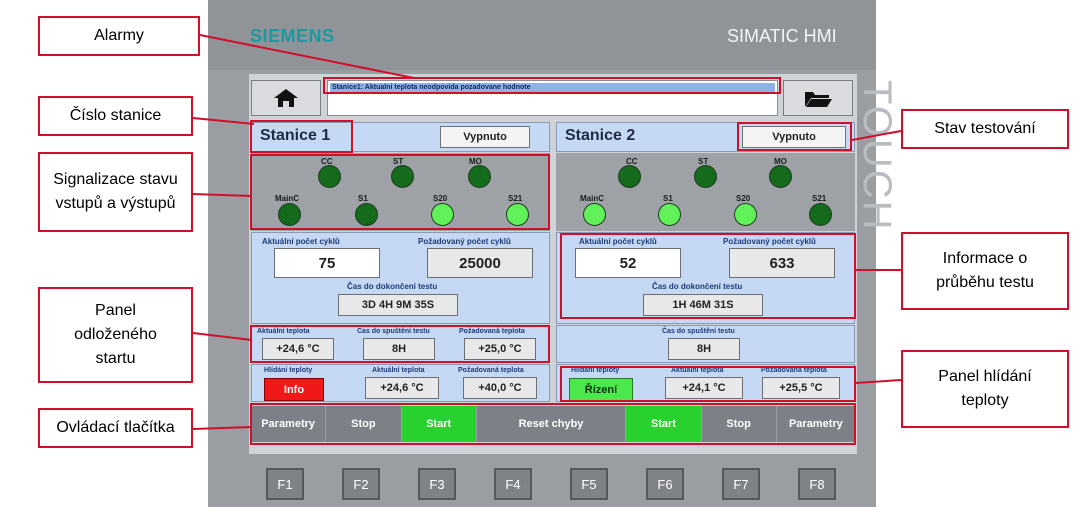  Describe the element at coordinates (985, 376) in the screenshot. I see `callout-hlidani-line1: Panel hlídání` at that location.